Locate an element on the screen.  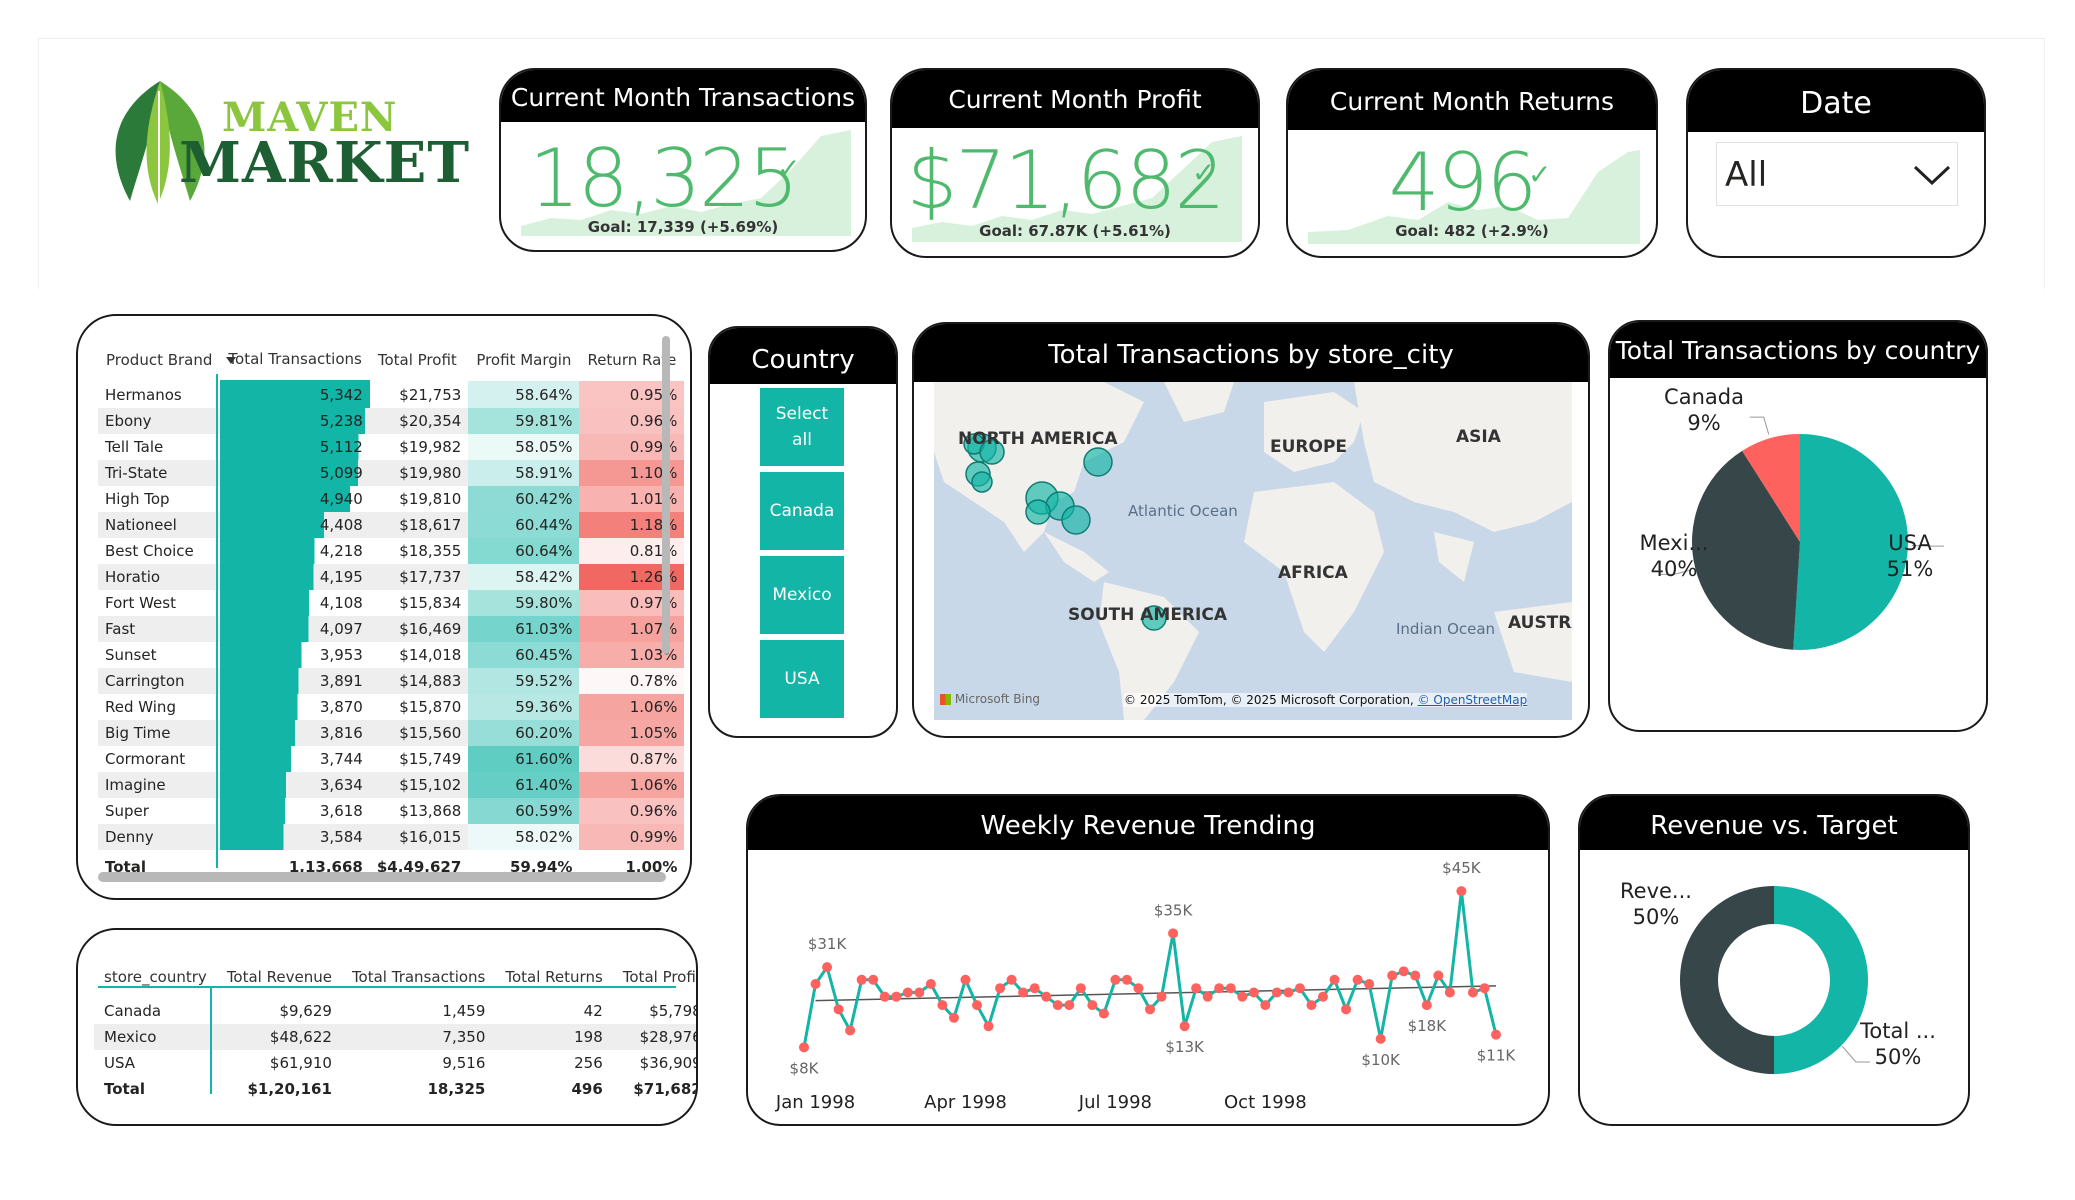
horizontal-scrollbar is located at coordinates (382, 877).